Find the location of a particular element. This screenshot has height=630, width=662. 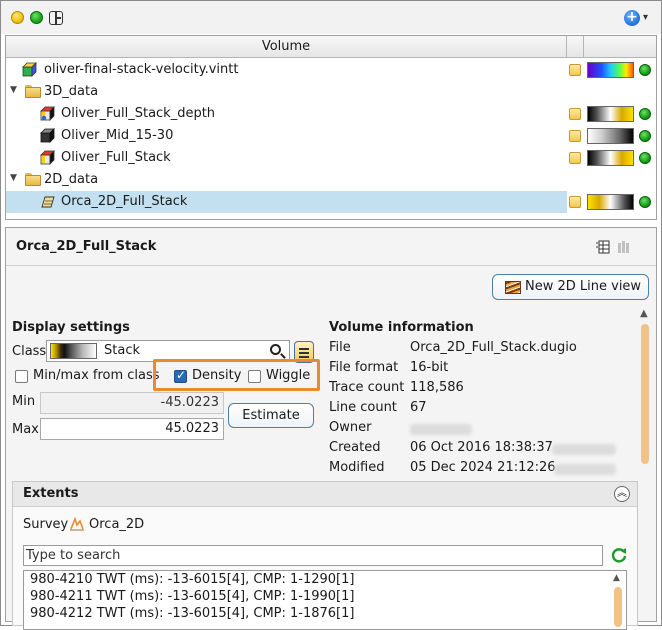

column-header-properties is located at coordinates (575, 46).